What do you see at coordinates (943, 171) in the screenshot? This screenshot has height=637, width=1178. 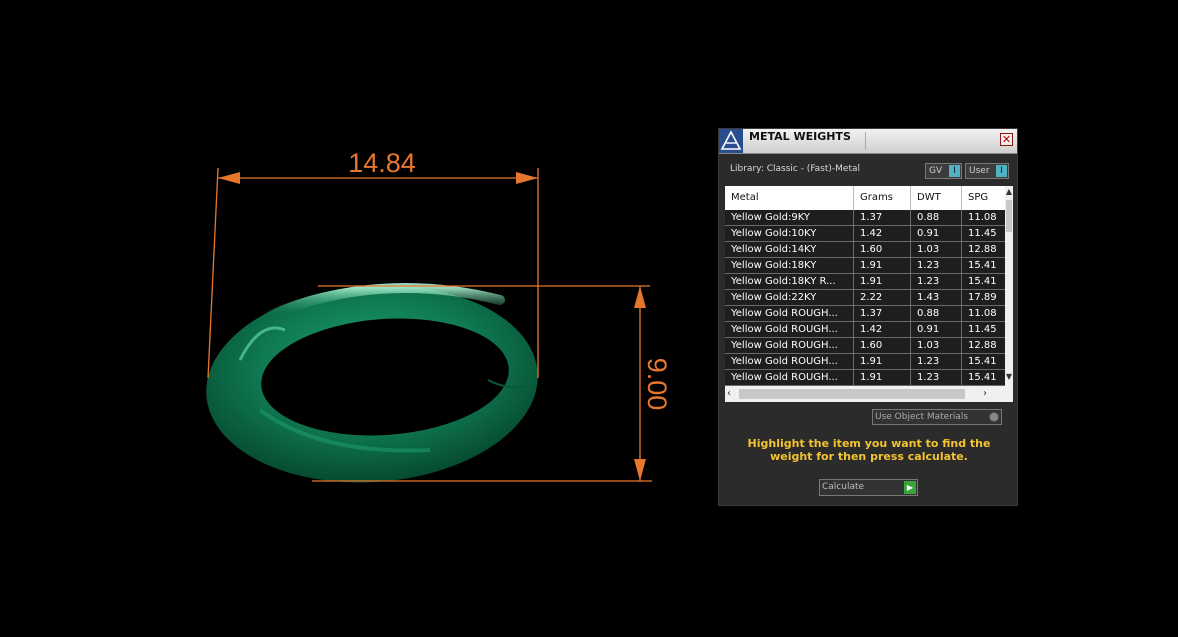 I see `gv-toggle: GV I` at bounding box center [943, 171].